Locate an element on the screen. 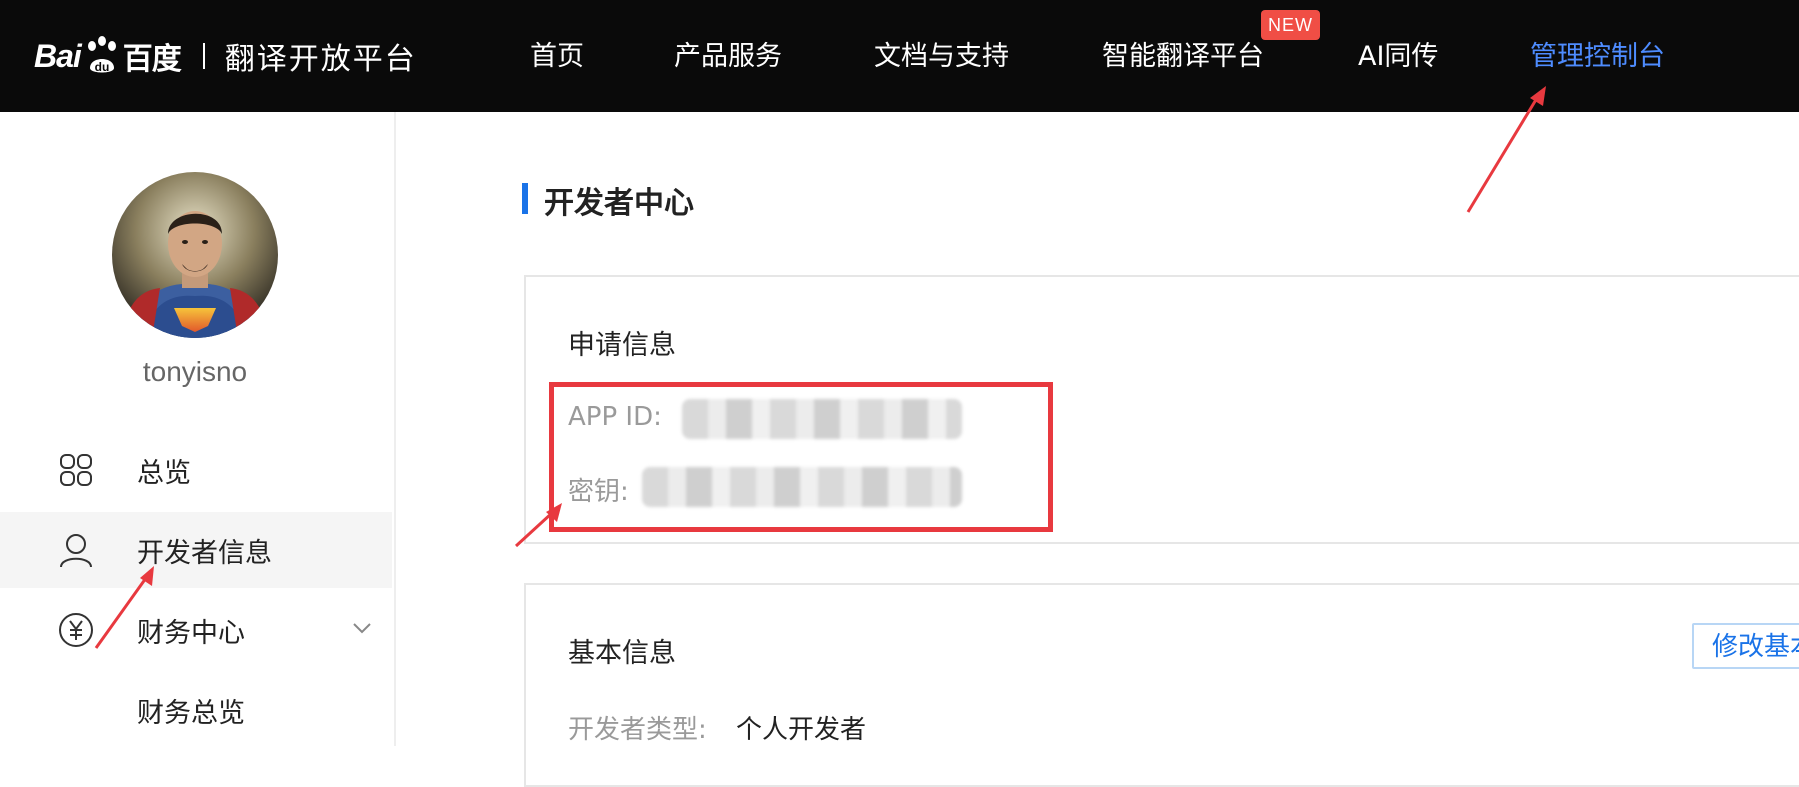 The width and height of the screenshot is (1799, 787). developer-type-label: 开发者类型: is located at coordinates (637, 730).